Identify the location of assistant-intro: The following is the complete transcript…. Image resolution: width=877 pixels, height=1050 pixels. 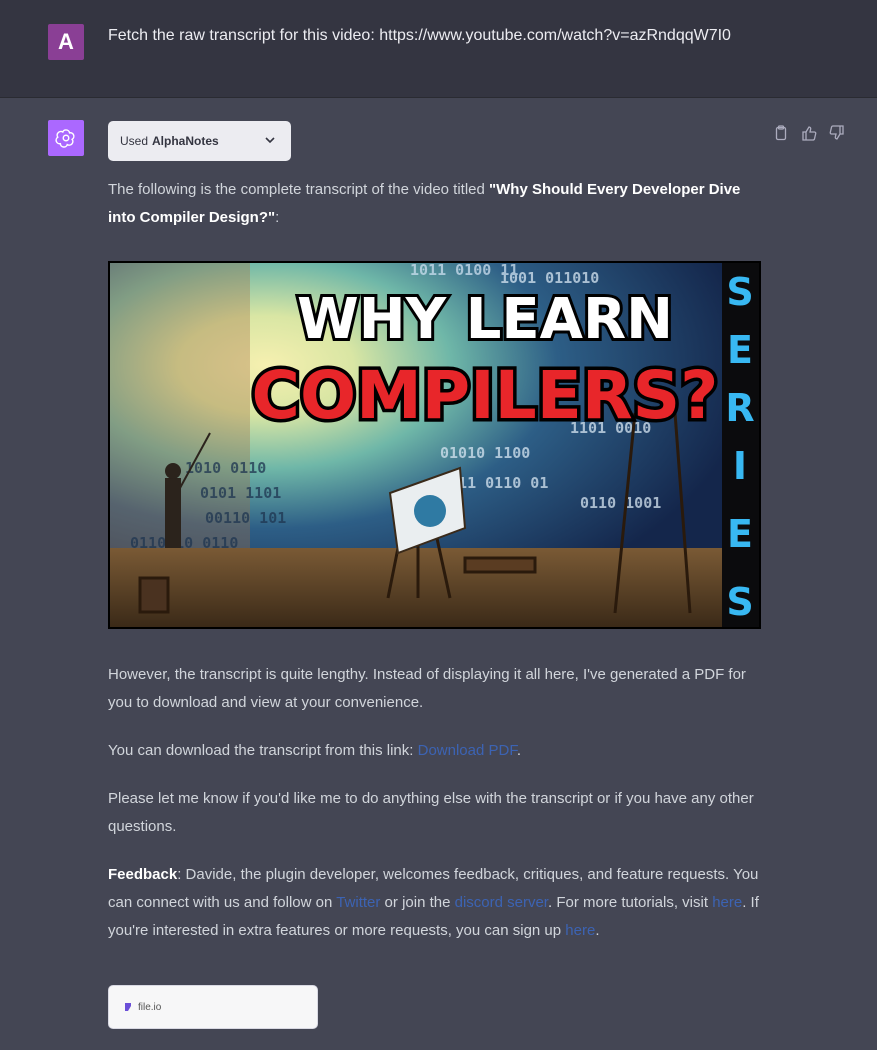
(435, 204).